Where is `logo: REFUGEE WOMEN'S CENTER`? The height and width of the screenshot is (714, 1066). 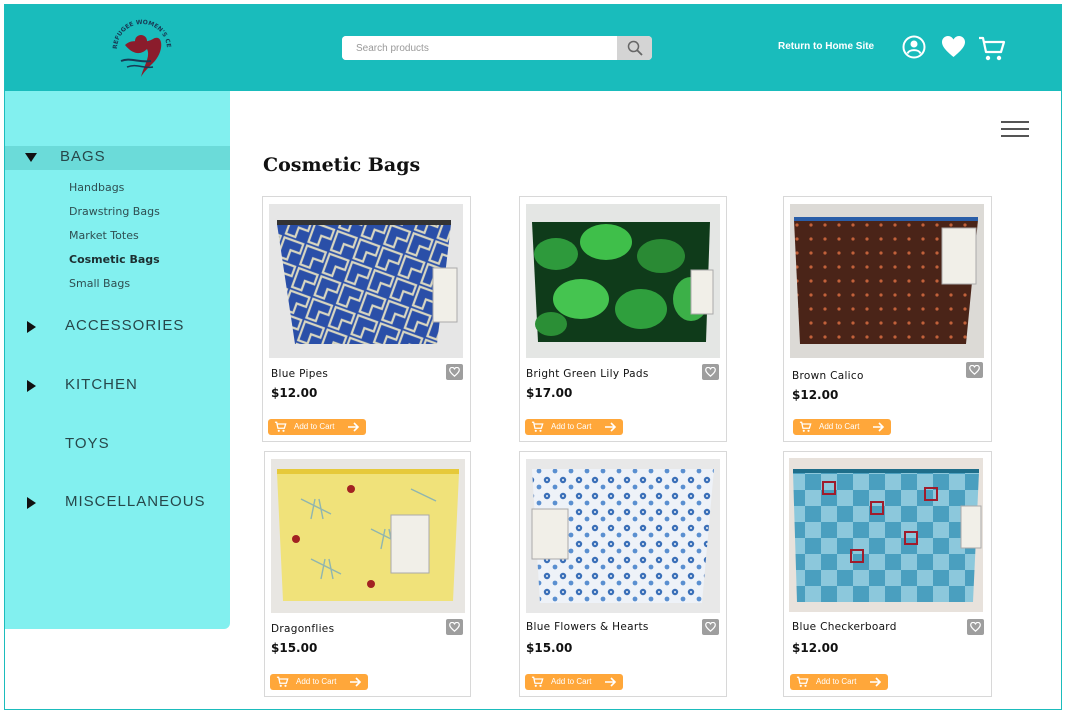 logo: REFUGEE WOMEN'S CENTER is located at coordinates (142, 46).